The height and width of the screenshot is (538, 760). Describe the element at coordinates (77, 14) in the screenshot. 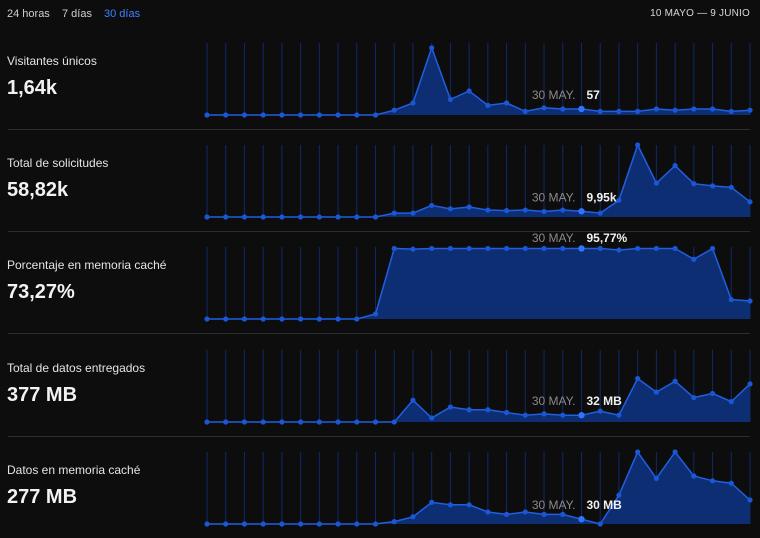

I see `tab-7-days: 7 días` at that location.